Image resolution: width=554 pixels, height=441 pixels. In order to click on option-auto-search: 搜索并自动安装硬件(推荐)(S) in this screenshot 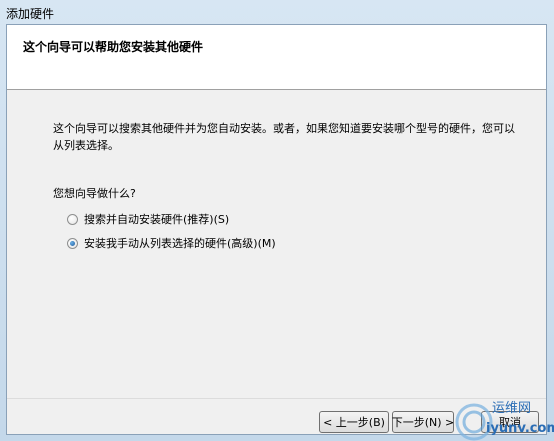, I will do `click(148, 219)`.